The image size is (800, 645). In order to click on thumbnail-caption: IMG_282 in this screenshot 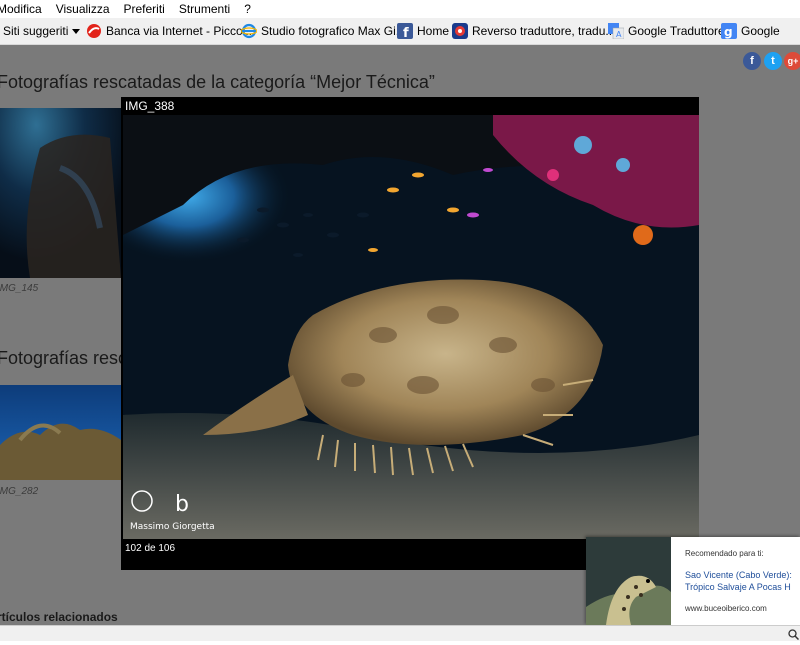, I will do `click(19, 491)`.